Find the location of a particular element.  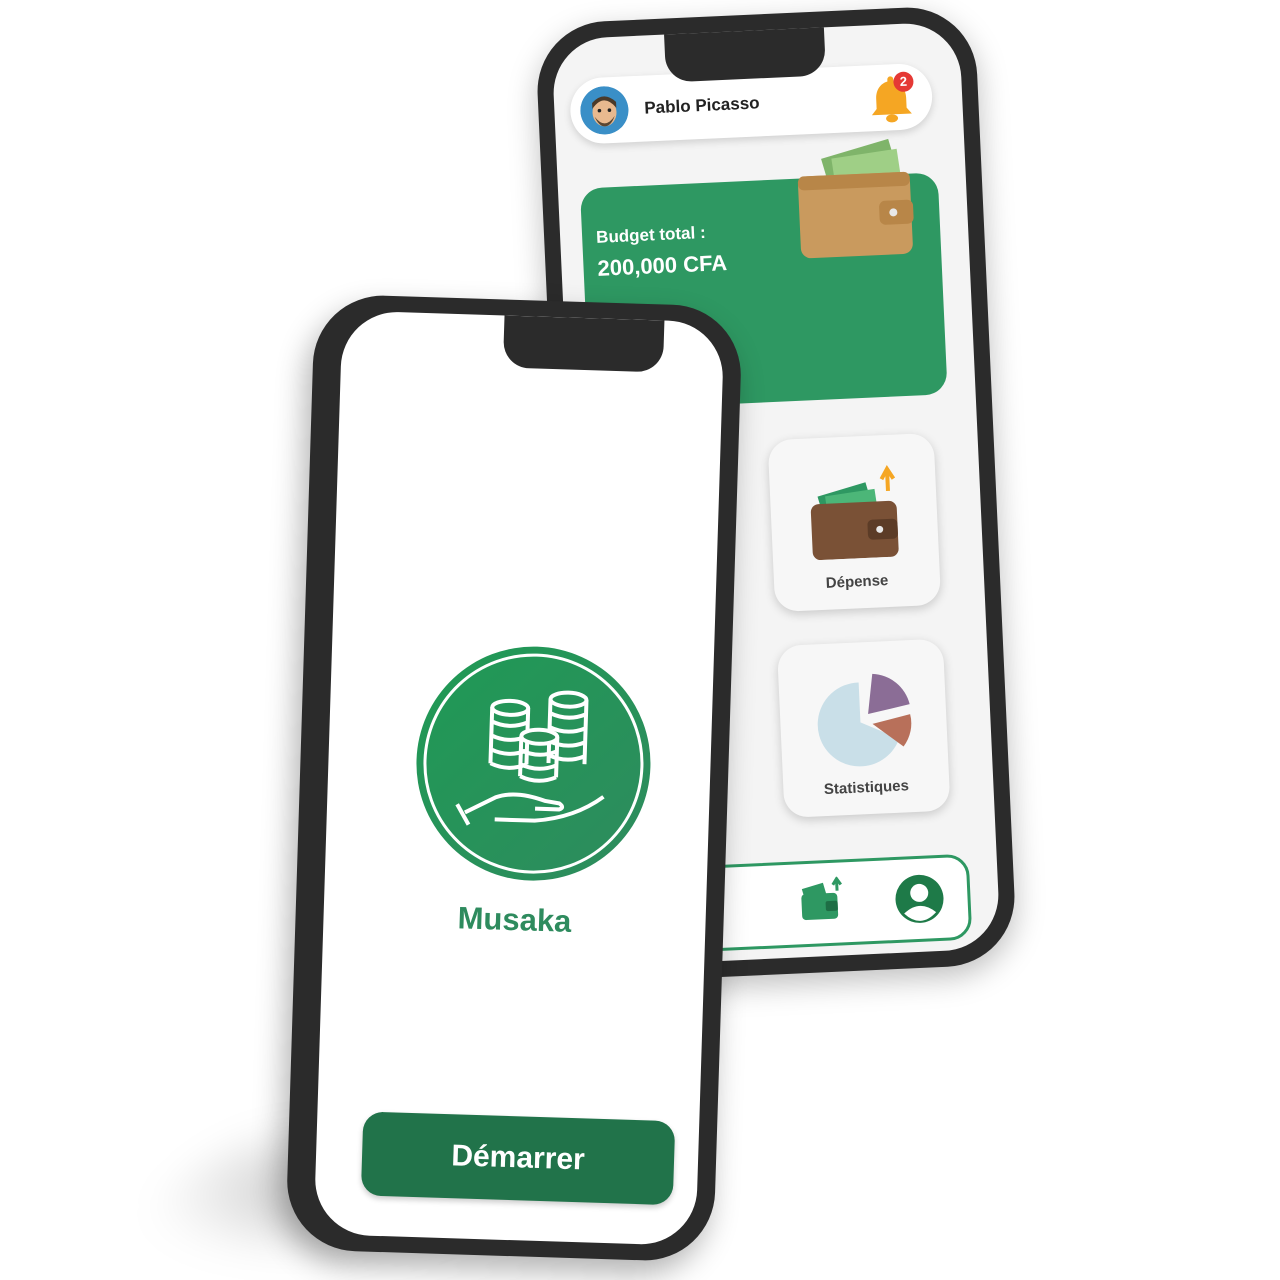

notification-bell: 2 is located at coordinates (891, 97).